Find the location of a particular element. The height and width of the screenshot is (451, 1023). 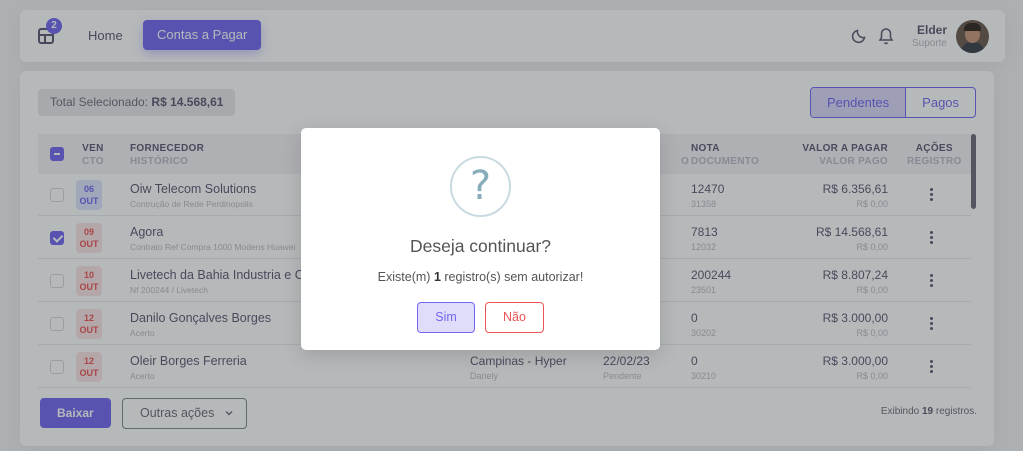

dialog-title: Deseja continuar? is located at coordinates (480, 246).